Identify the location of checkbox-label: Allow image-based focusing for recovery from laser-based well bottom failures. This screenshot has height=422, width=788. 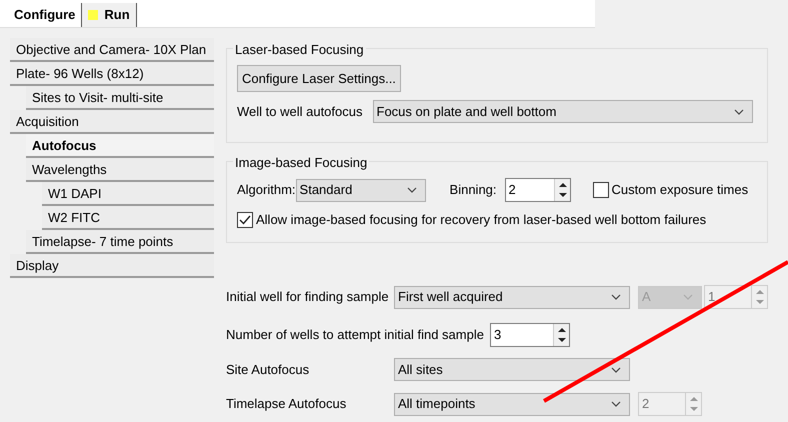
(481, 220).